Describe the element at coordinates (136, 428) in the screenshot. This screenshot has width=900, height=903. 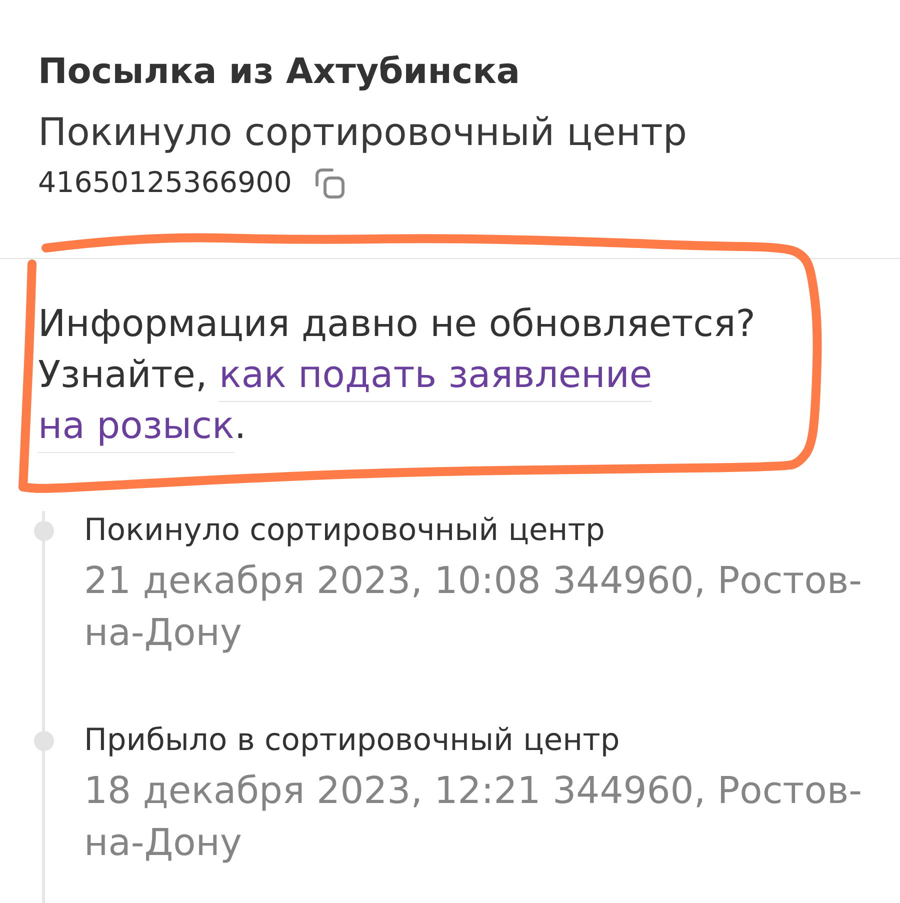
I see `search-request-link: на розыск` at that location.